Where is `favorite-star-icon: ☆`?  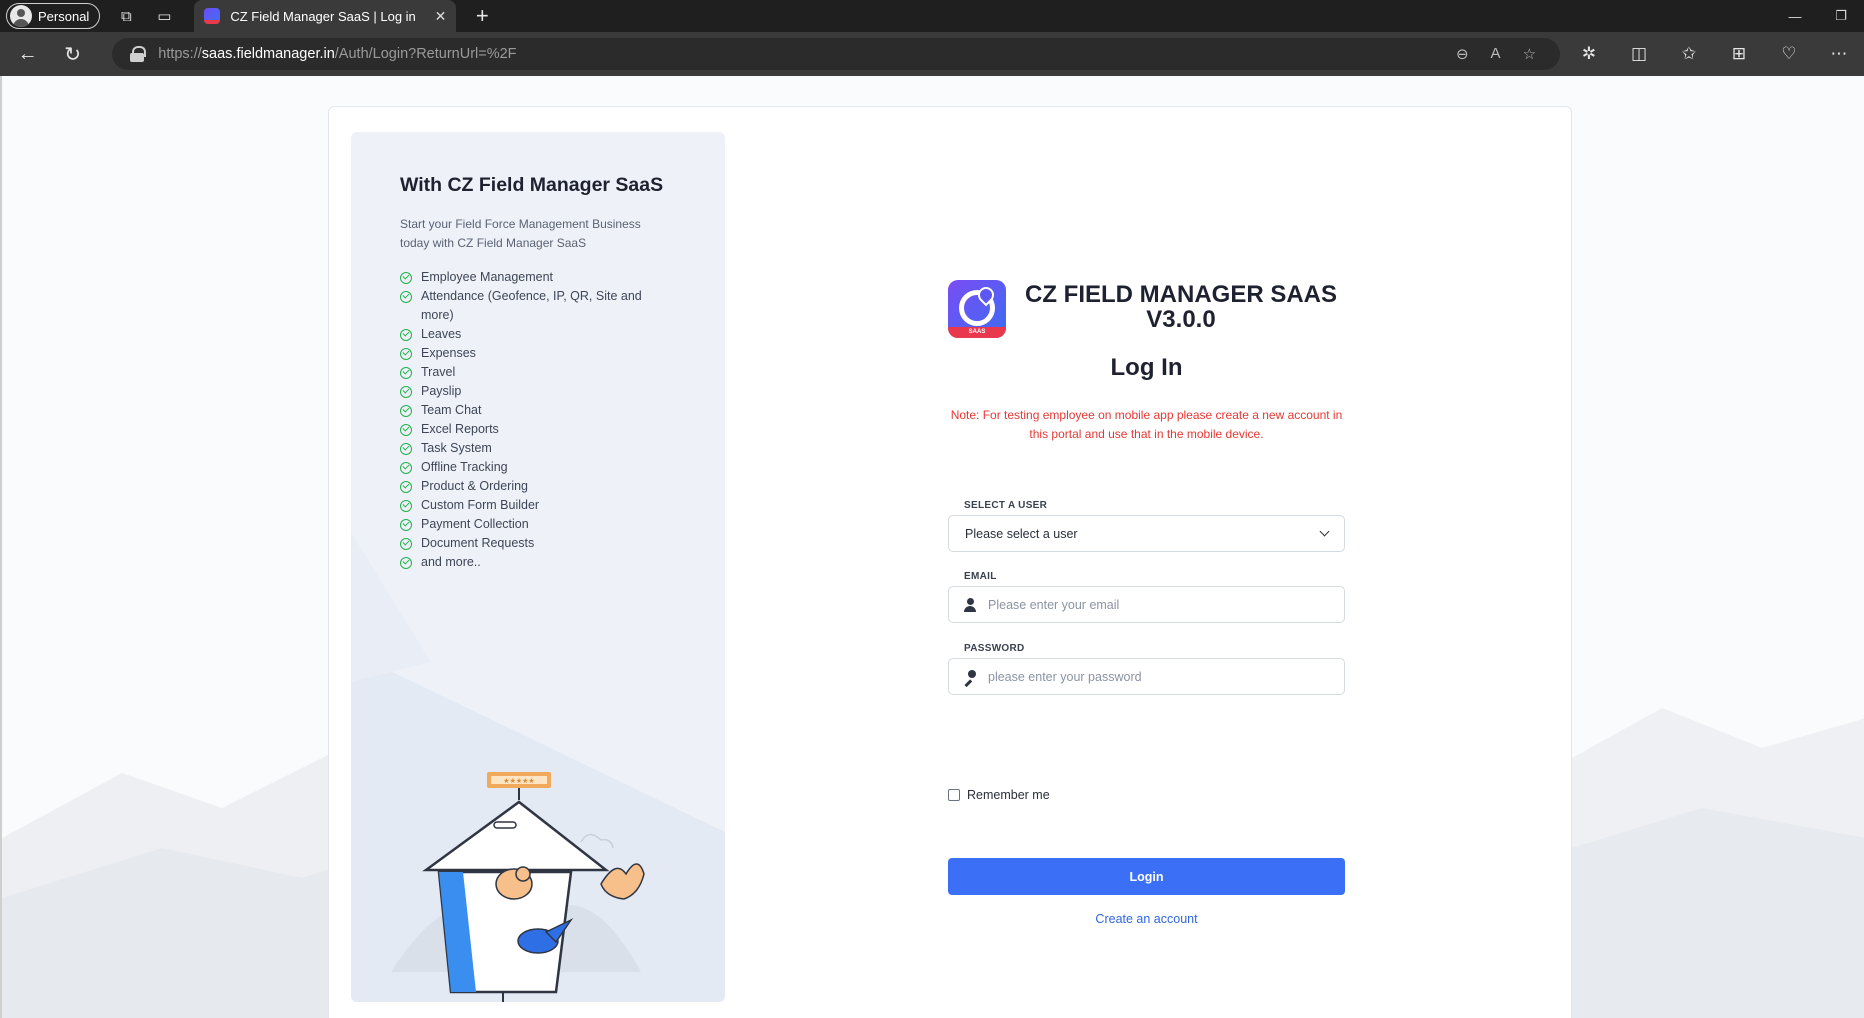
favorite-star-icon: ☆ is located at coordinates (1529, 54).